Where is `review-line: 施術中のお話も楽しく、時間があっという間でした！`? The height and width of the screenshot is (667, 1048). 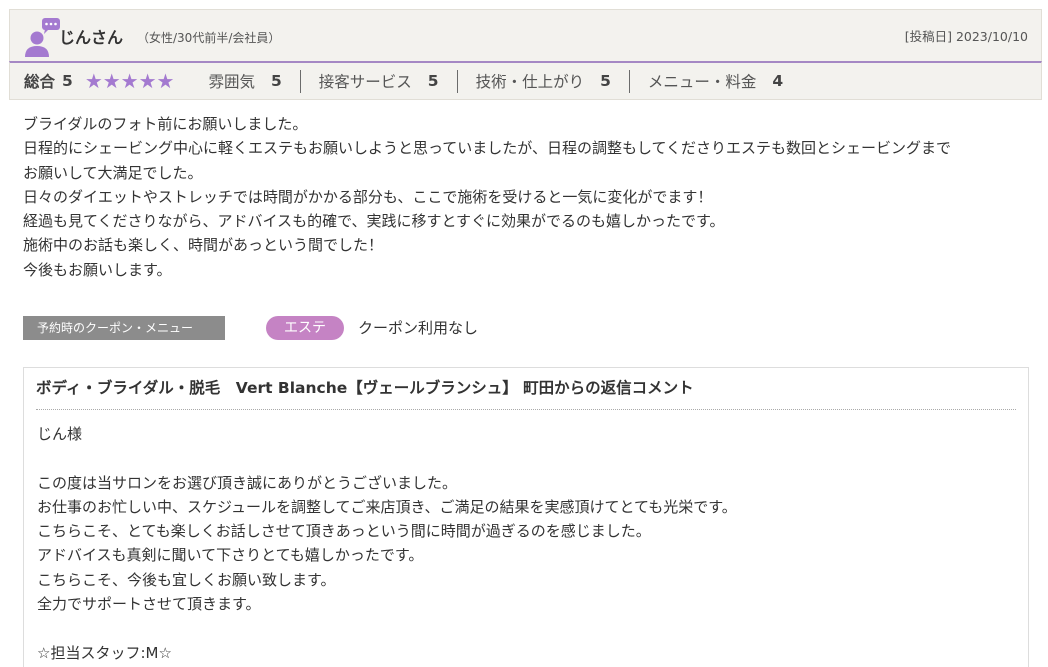
review-line: 施術中のお話も楽しく、時間があっという間でした！ is located at coordinates (203, 245).